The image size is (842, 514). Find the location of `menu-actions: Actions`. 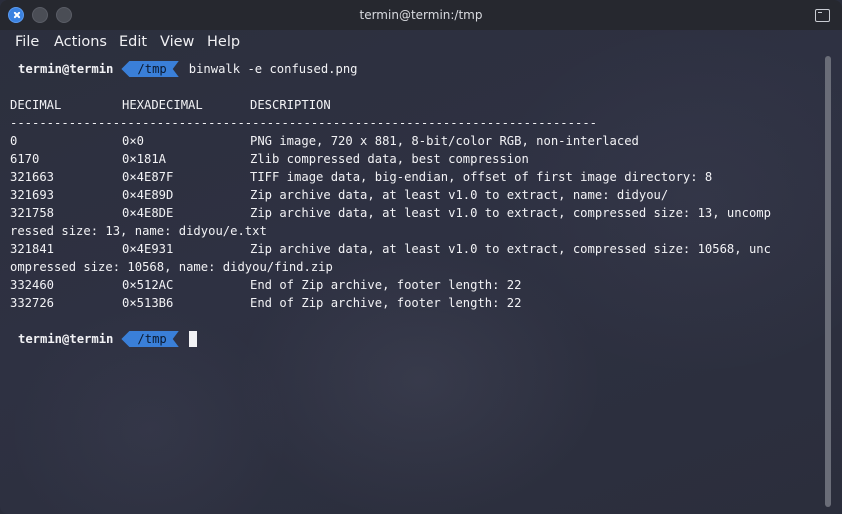

menu-actions: Actions is located at coordinates (80, 42).